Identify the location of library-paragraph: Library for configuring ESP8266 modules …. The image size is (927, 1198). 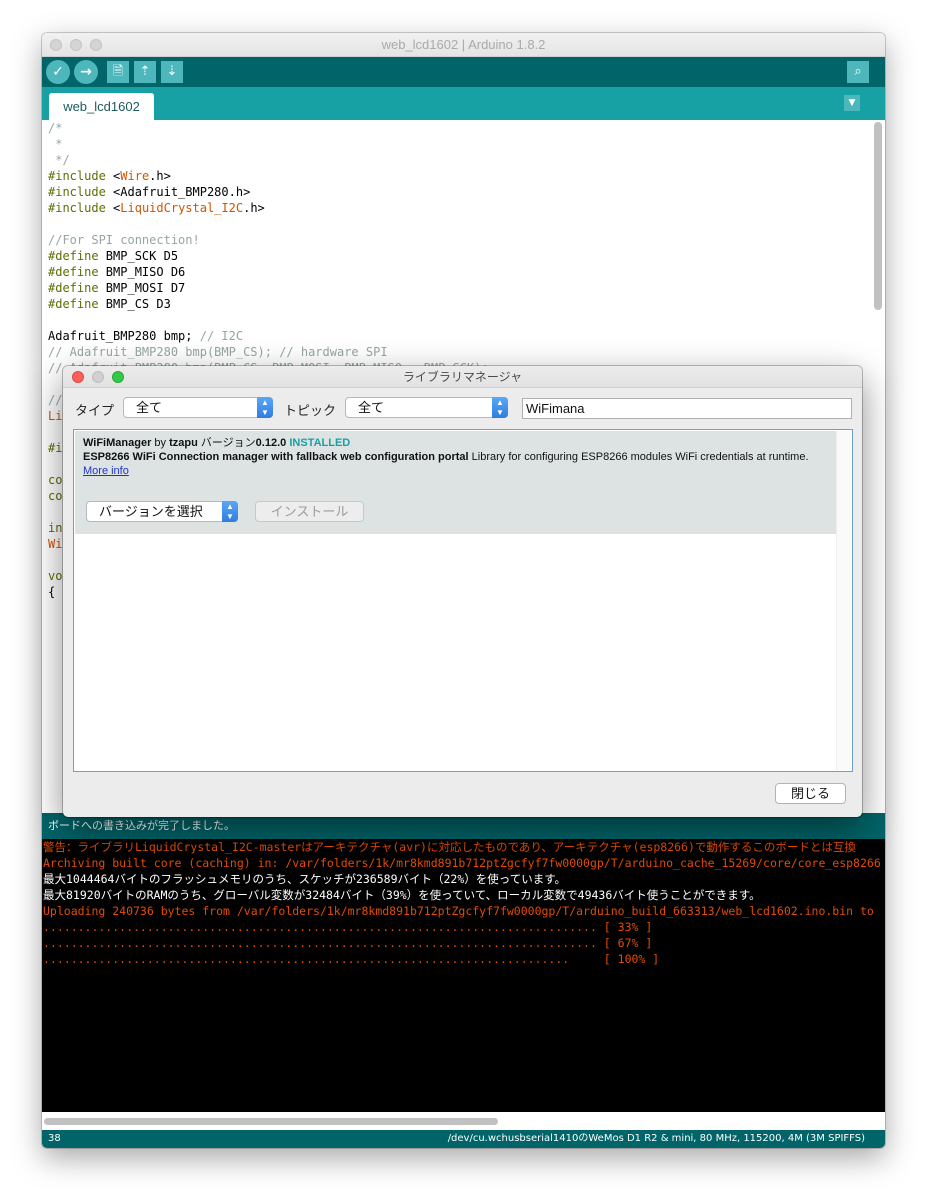
(638, 457).